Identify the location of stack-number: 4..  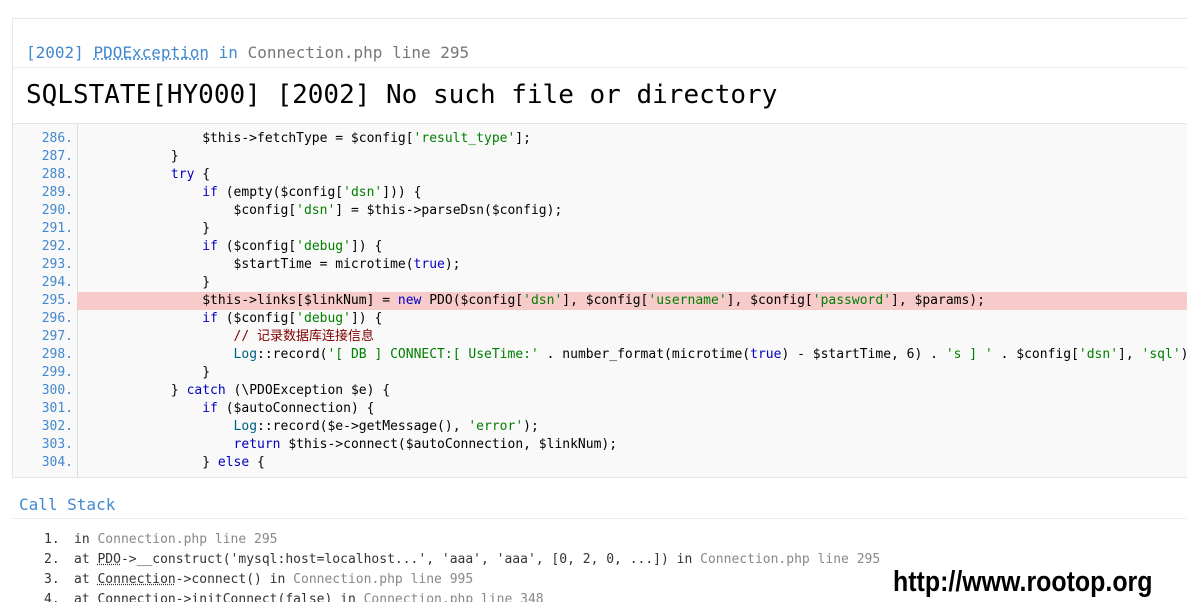
(52, 597).